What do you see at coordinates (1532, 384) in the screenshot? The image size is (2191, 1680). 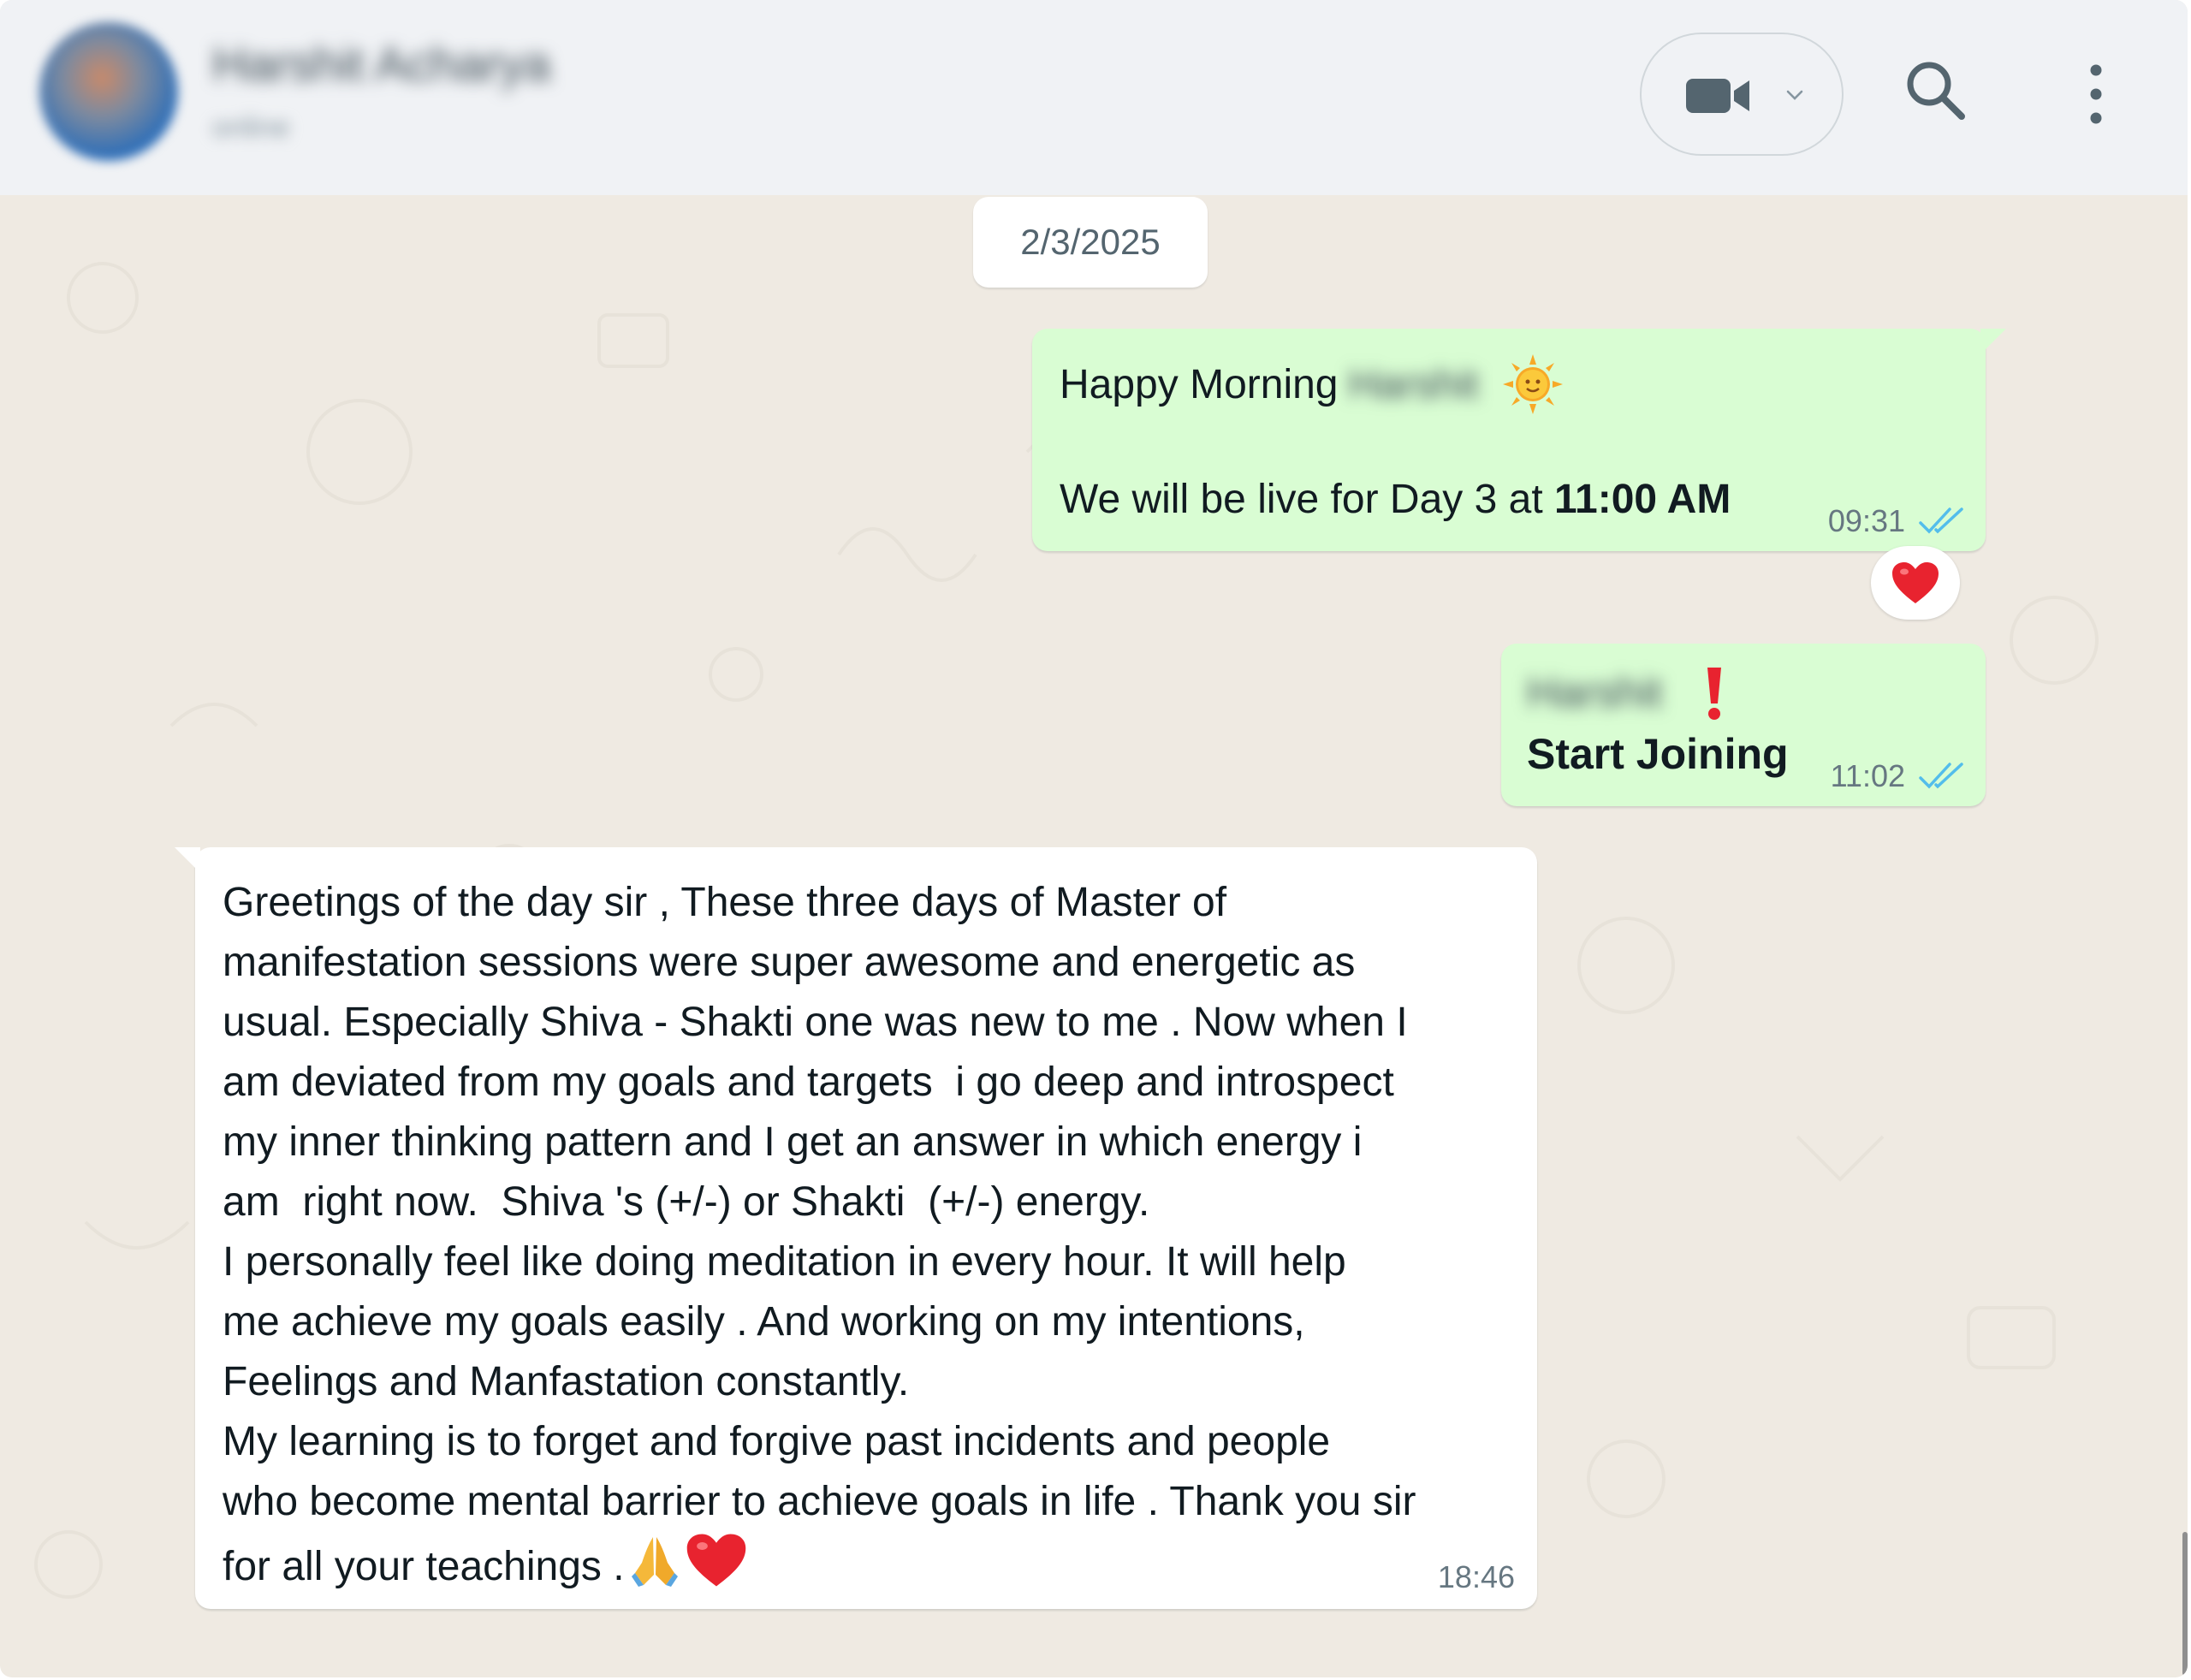 I see `sun-with-face-icon` at bounding box center [1532, 384].